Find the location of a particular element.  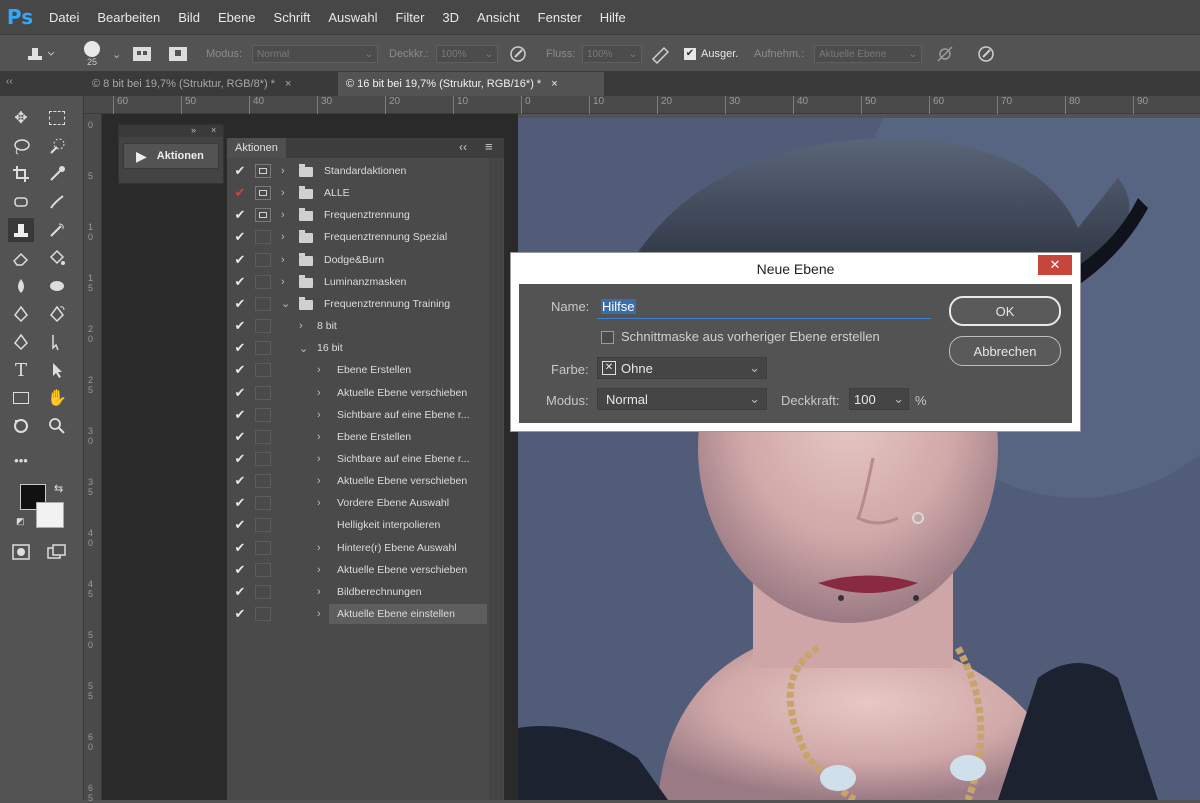

name-input: Hilfse is located at coordinates (764, 307).